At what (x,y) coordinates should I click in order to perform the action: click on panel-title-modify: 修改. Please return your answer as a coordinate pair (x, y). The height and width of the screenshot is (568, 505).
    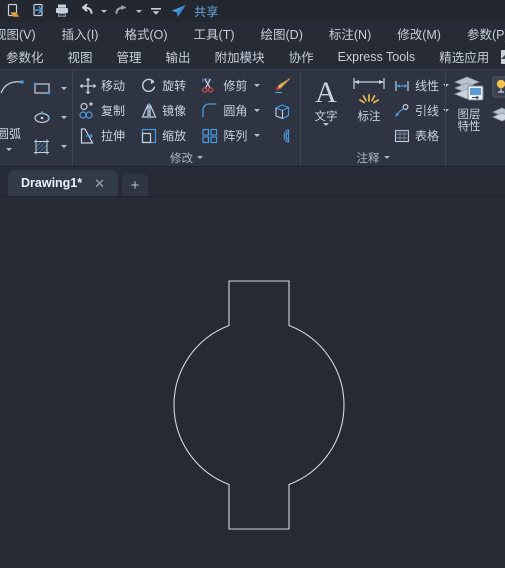
    Looking at the image, I should click on (186, 157).